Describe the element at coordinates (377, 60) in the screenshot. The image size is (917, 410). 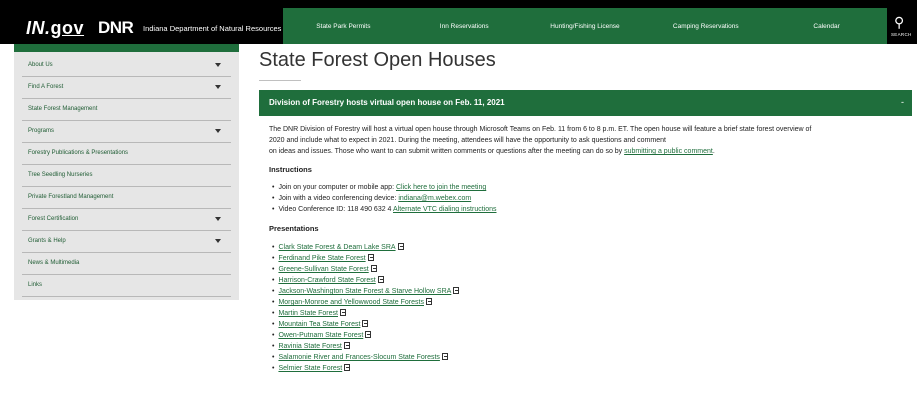
I see `page-title: State Forest Open Houses` at that location.